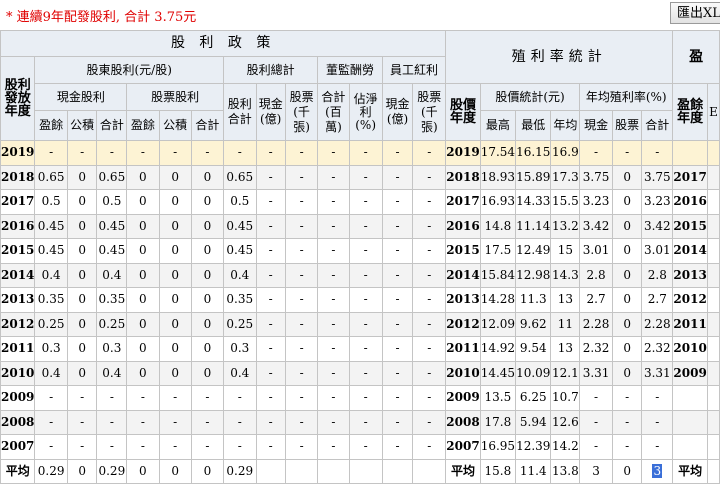 This screenshot has width=720, height=486. I want to click on cell-cash-earnings: 0.4, so click(51, 373).